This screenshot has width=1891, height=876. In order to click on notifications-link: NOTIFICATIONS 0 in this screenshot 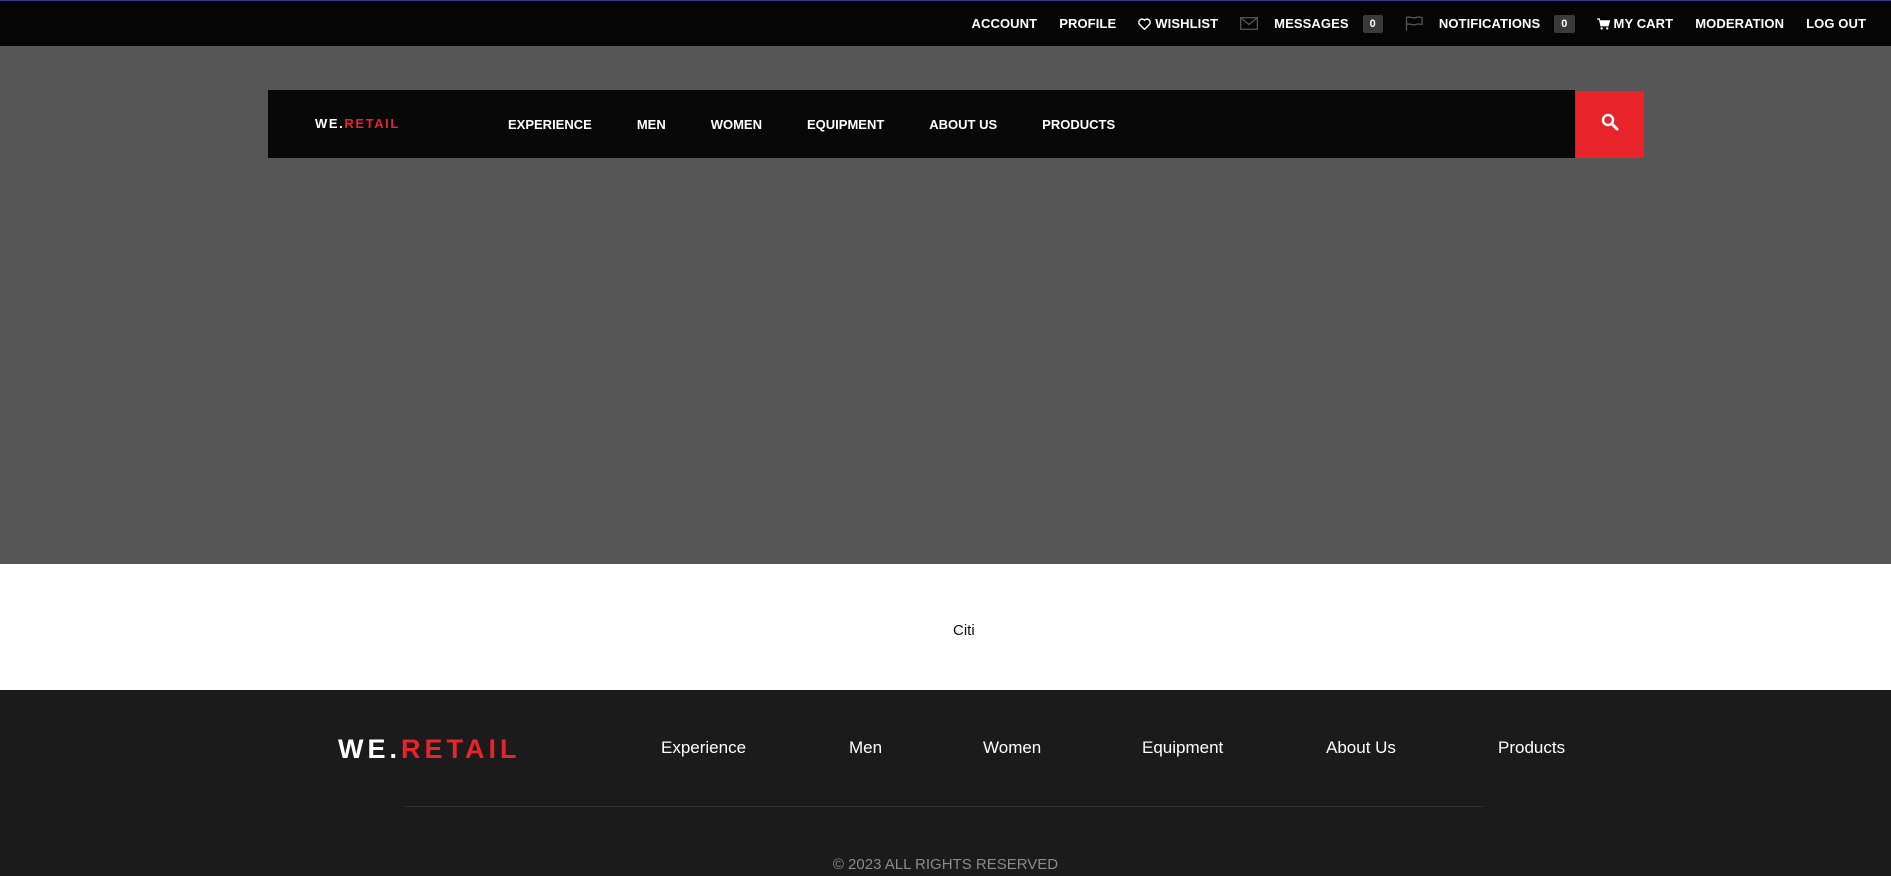, I will do `click(1490, 23)`.